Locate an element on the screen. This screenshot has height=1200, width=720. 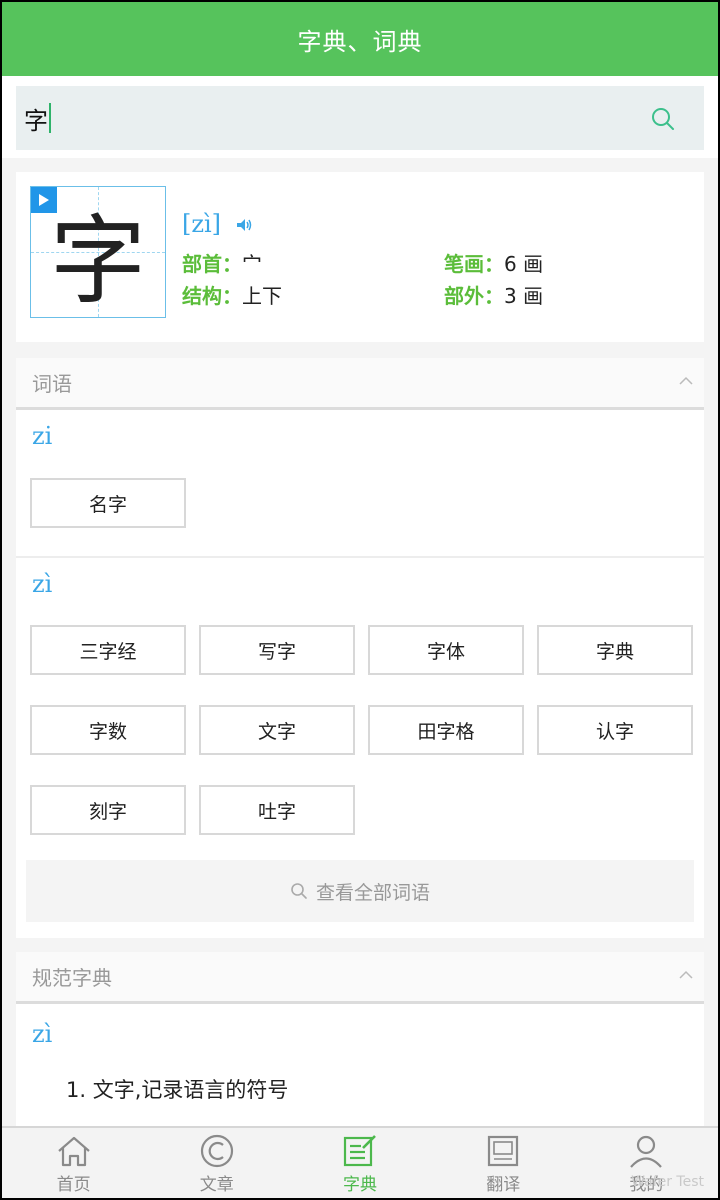
word-button: 刻字 is located at coordinates (108, 810).